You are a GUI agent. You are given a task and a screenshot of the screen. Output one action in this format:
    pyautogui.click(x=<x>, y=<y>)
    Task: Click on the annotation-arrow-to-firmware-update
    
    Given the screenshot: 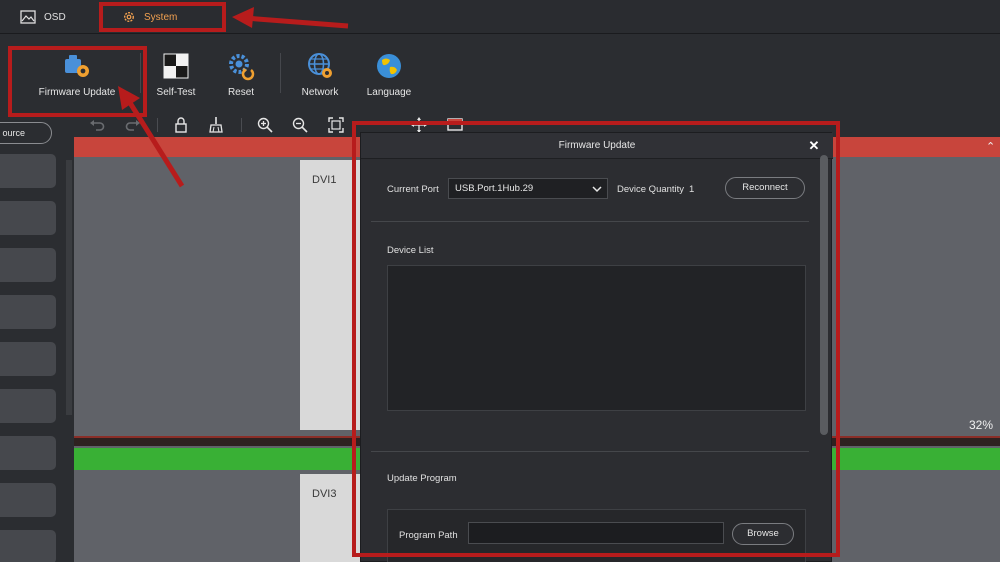 What is the action you would take?
    pyautogui.click(x=151, y=137)
    